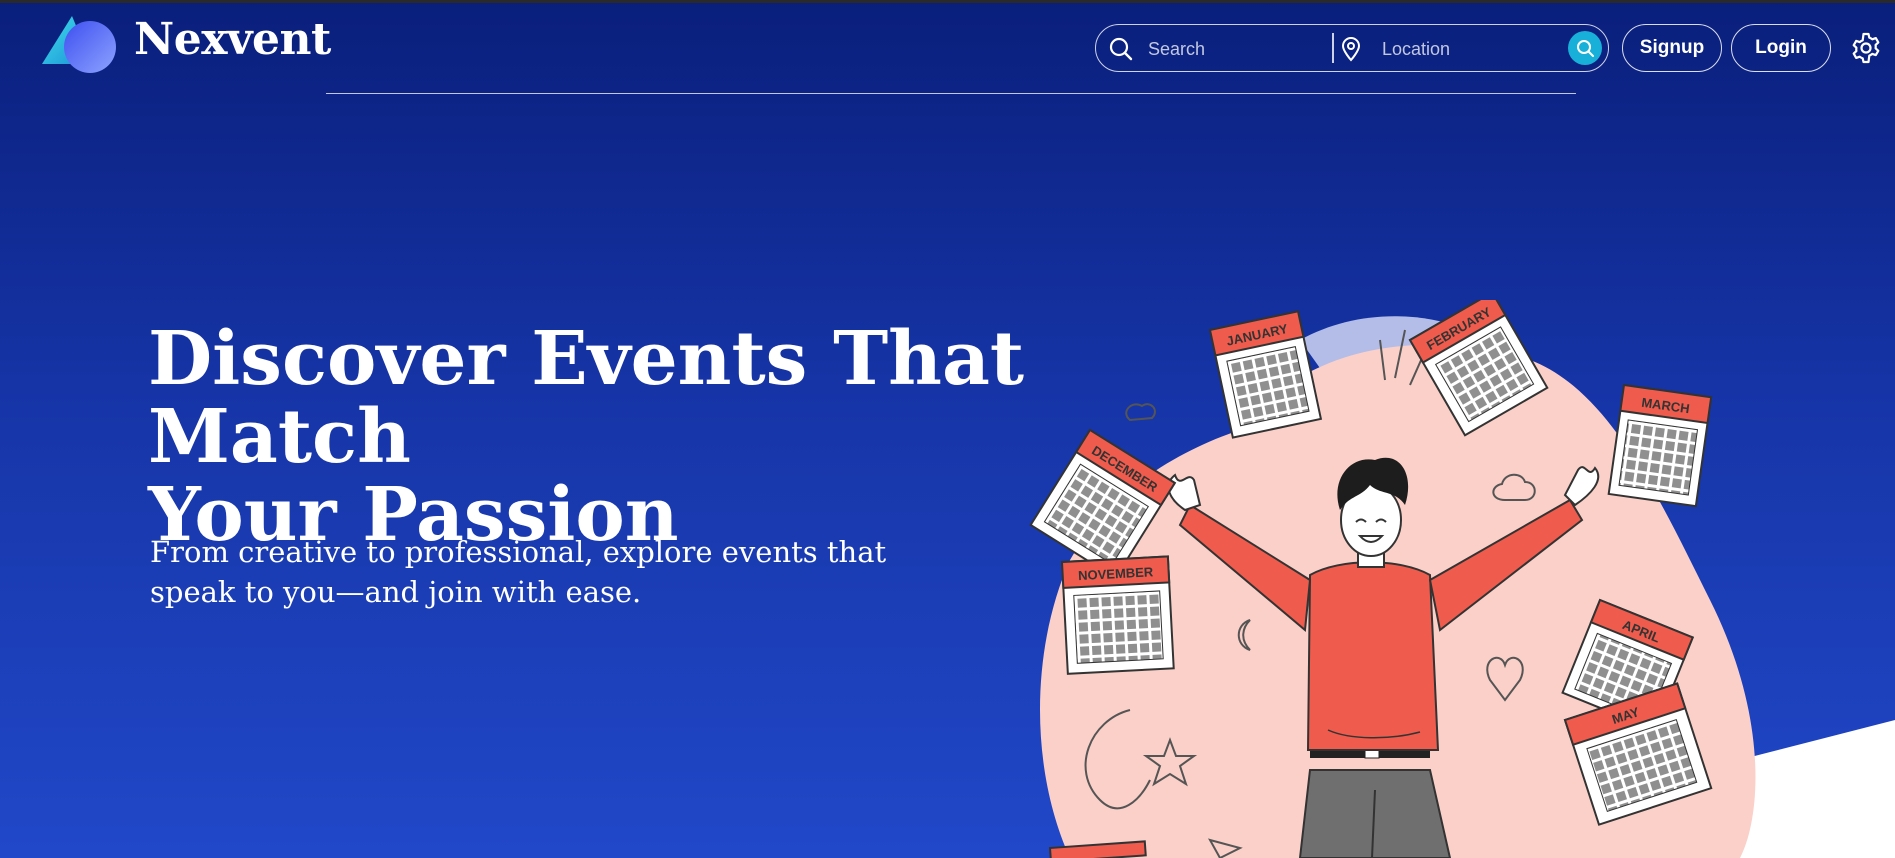  What do you see at coordinates (586, 398) in the screenshot?
I see `hero-title-line1: Discover Events That Match` at bounding box center [586, 398].